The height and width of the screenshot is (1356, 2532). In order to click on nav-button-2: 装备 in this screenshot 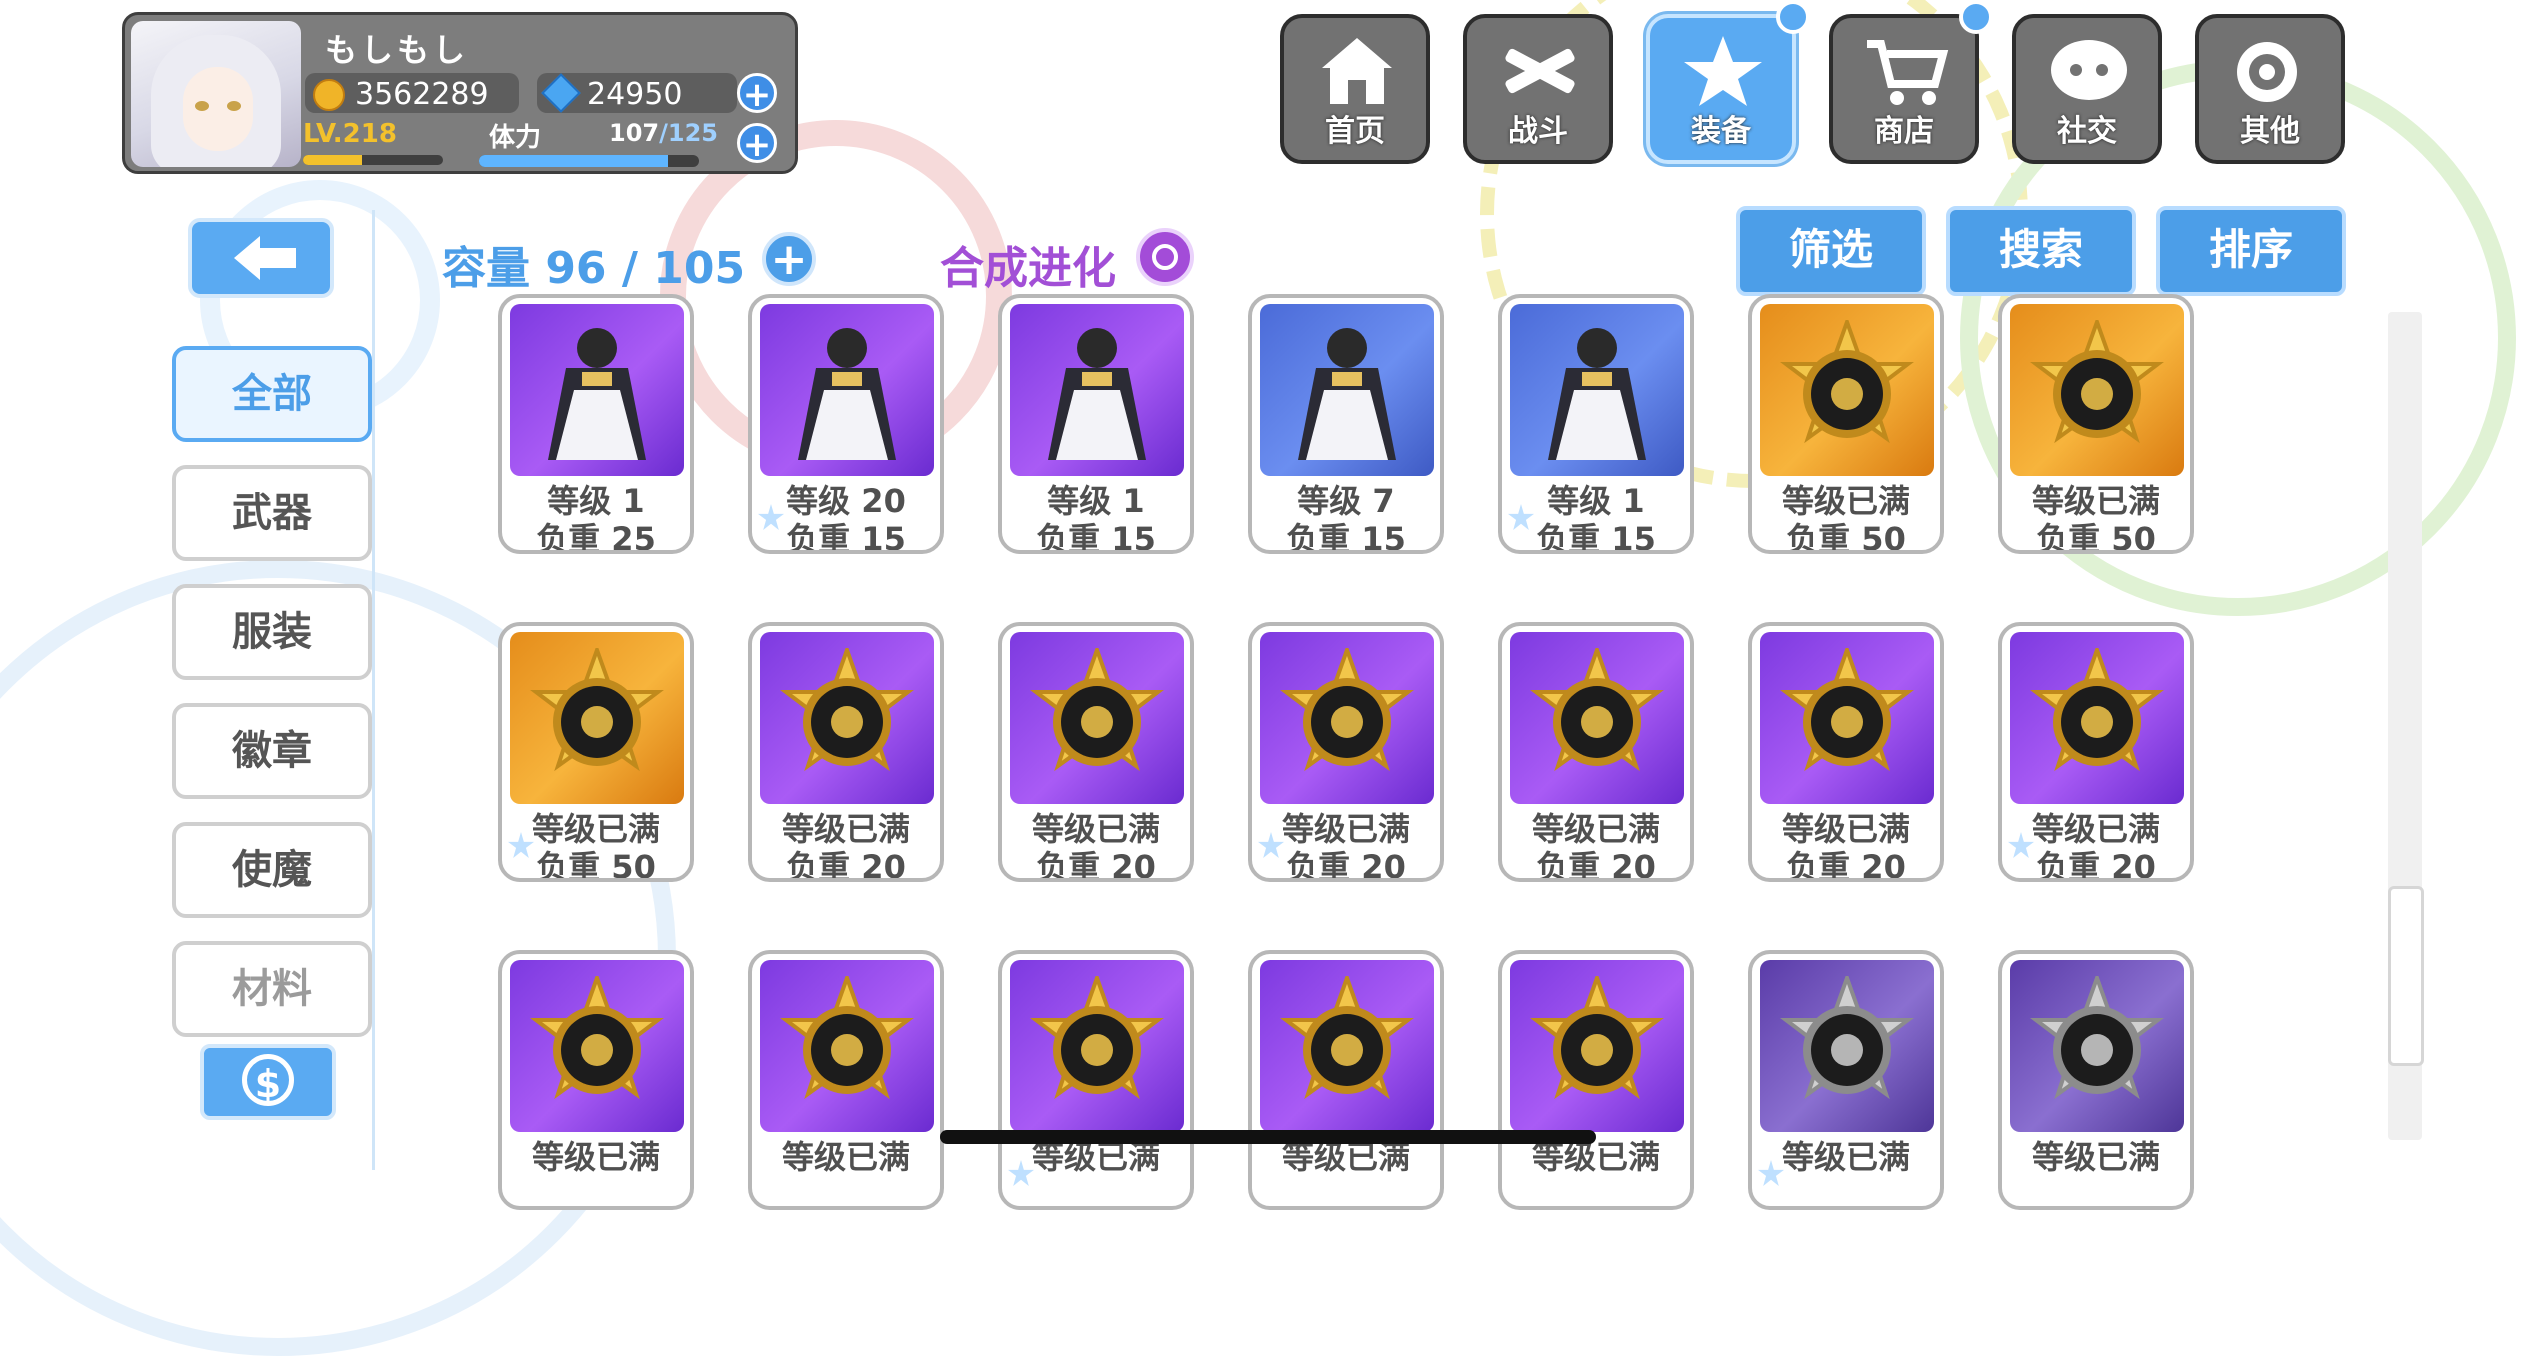, I will do `click(1721, 89)`.